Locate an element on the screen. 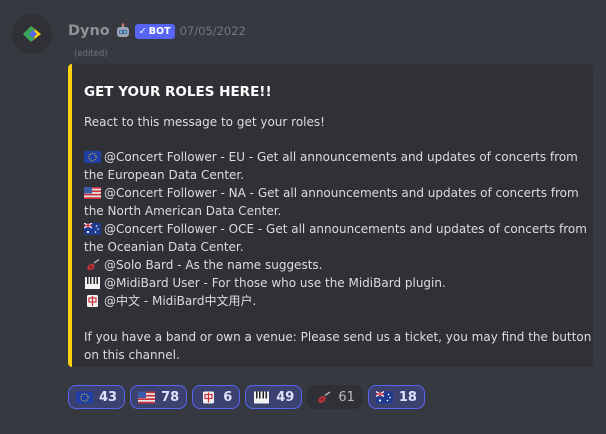 This screenshot has height=434, width=606. reaction-guitar: 61 is located at coordinates (335, 397).